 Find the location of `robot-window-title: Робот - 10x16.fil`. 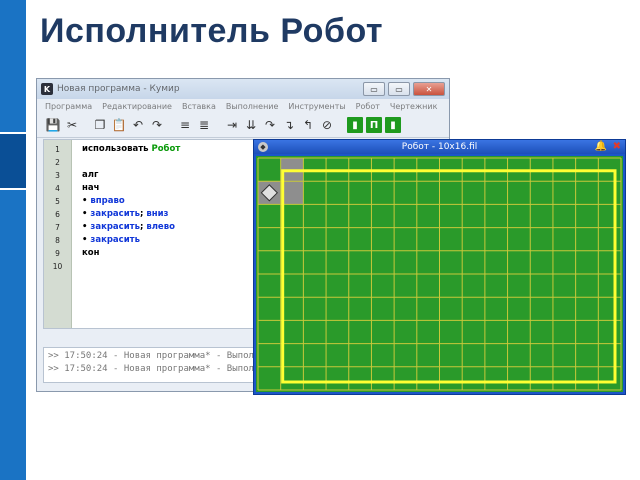

robot-window-title: Робот - 10x16.fil is located at coordinates (439, 147).